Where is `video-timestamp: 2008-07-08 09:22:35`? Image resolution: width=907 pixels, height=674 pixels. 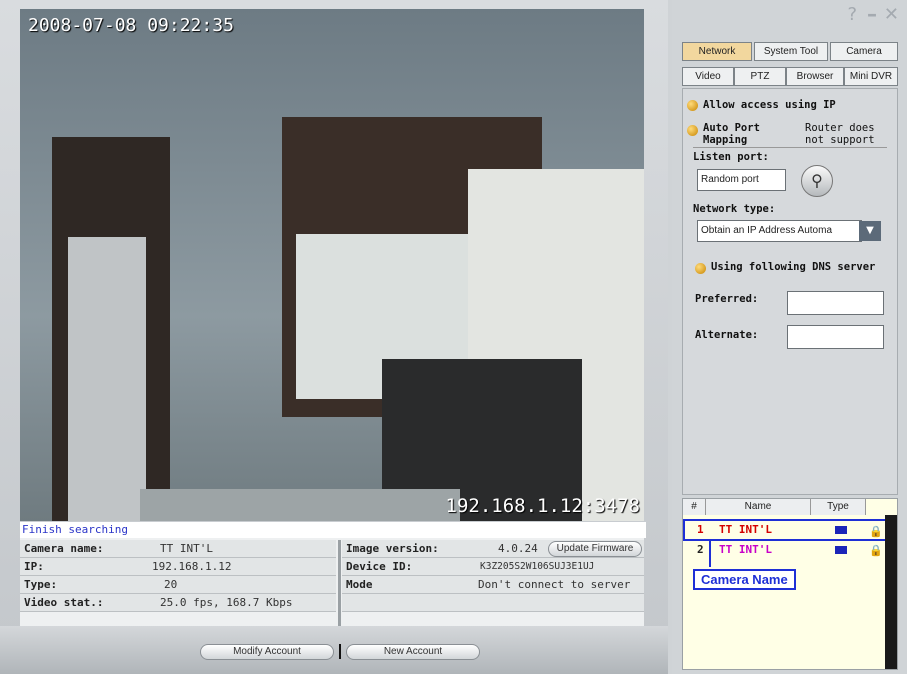 video-timestamp: 2008-07-08 09:22:35 is located at coordinates (131, 25).